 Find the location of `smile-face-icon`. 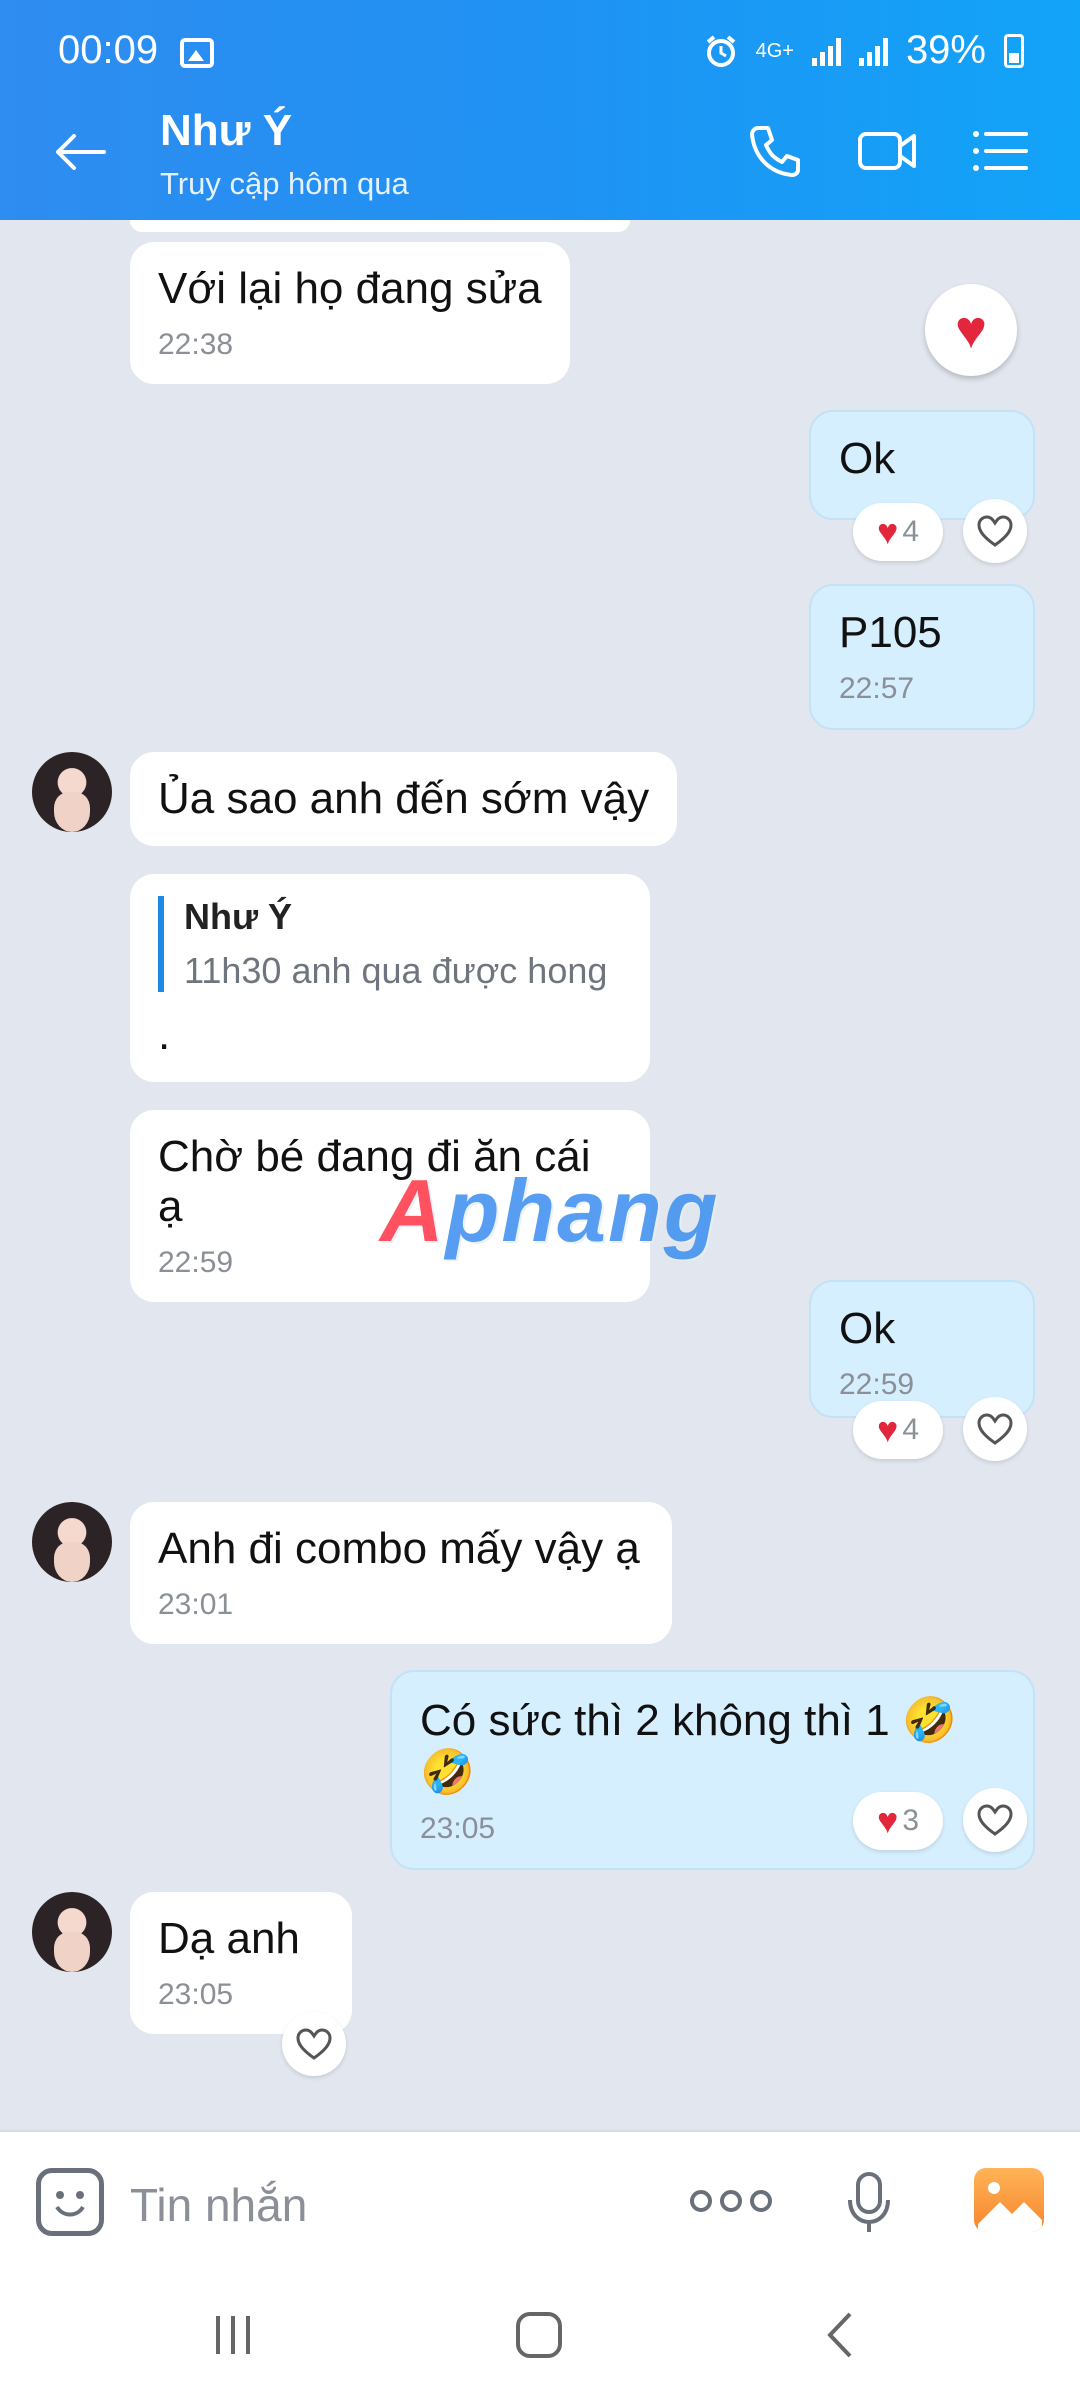

smile-face-icon is located at coordinates (70, 2204).